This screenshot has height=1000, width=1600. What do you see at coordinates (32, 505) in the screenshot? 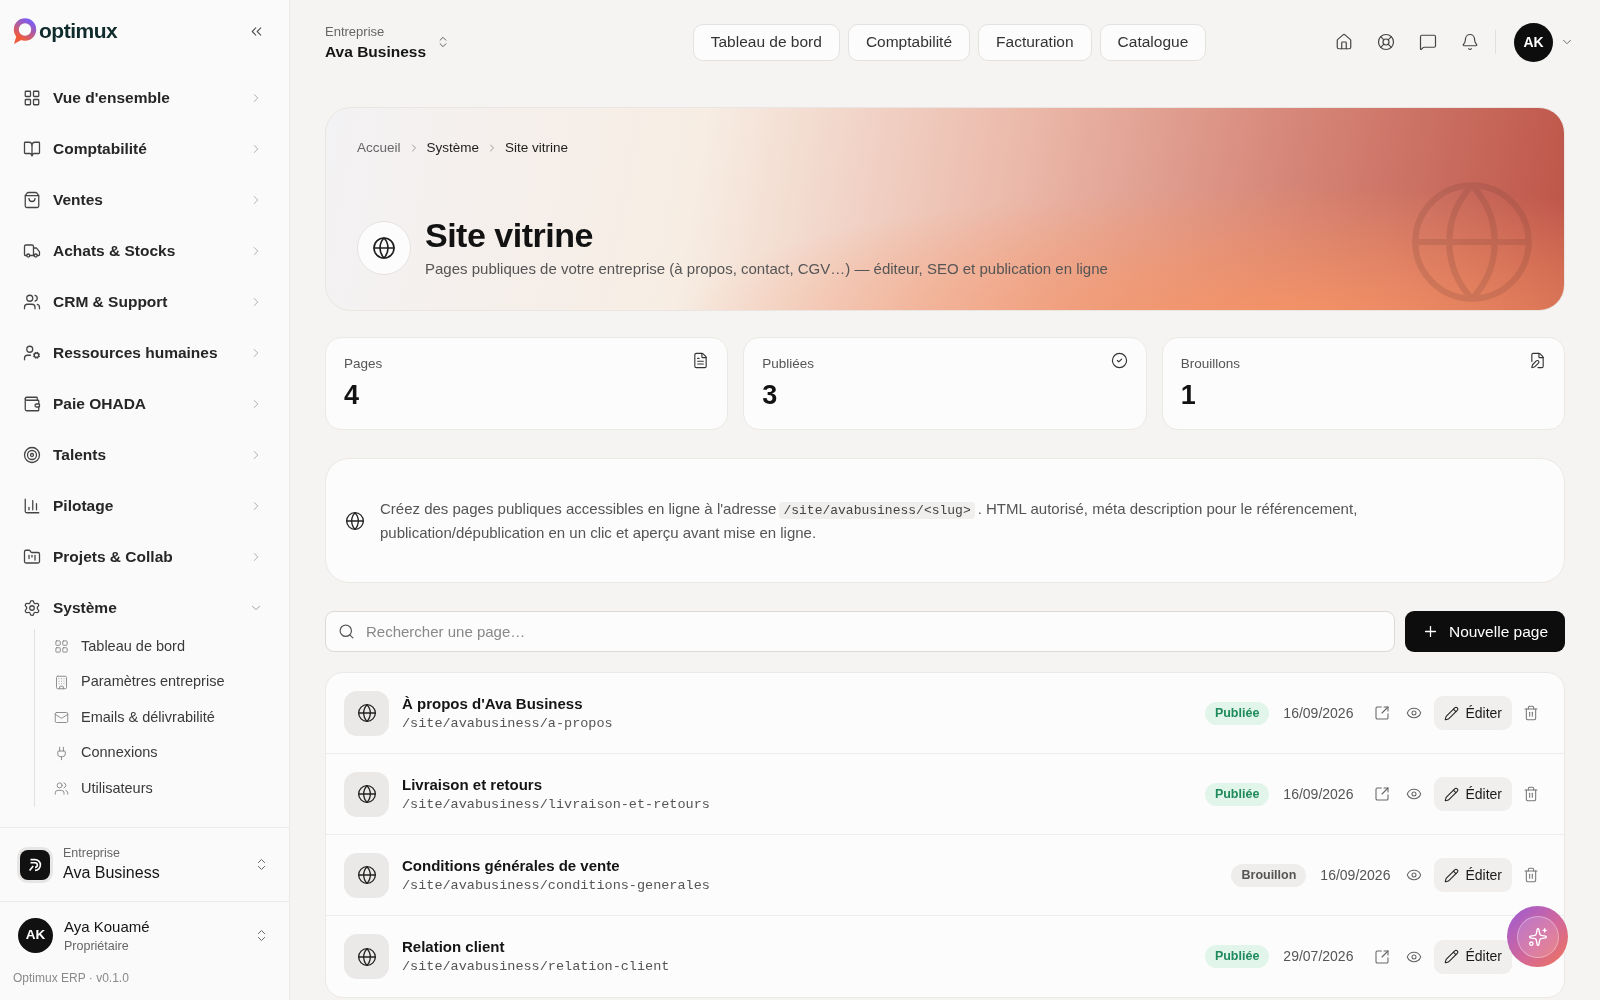
I see `bar-chart-icon` at bounding box center [32, 505].